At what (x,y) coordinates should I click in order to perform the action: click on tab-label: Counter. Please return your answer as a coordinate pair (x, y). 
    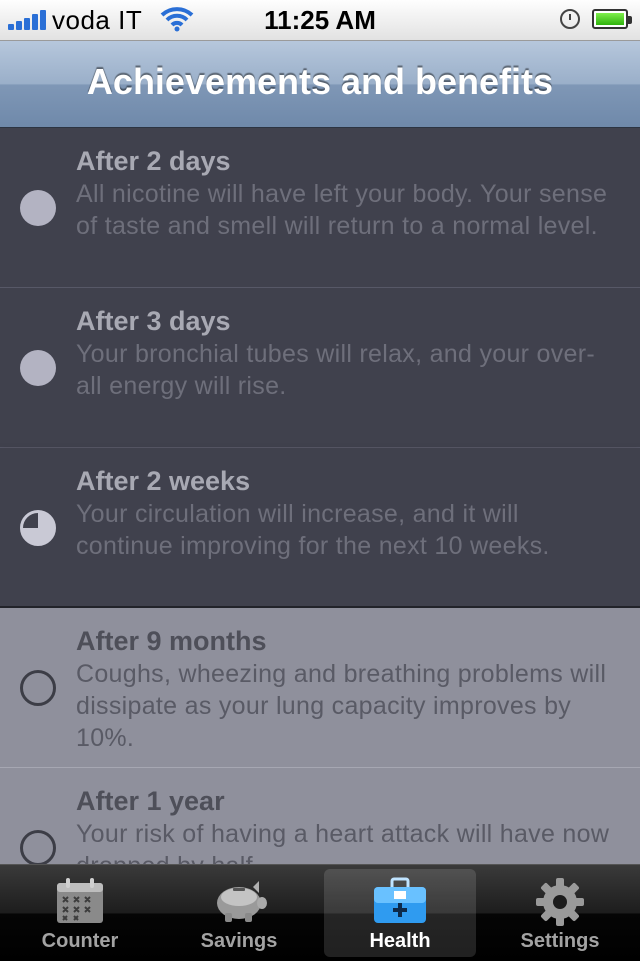
    Looking at the image, I should click on (80, 941).